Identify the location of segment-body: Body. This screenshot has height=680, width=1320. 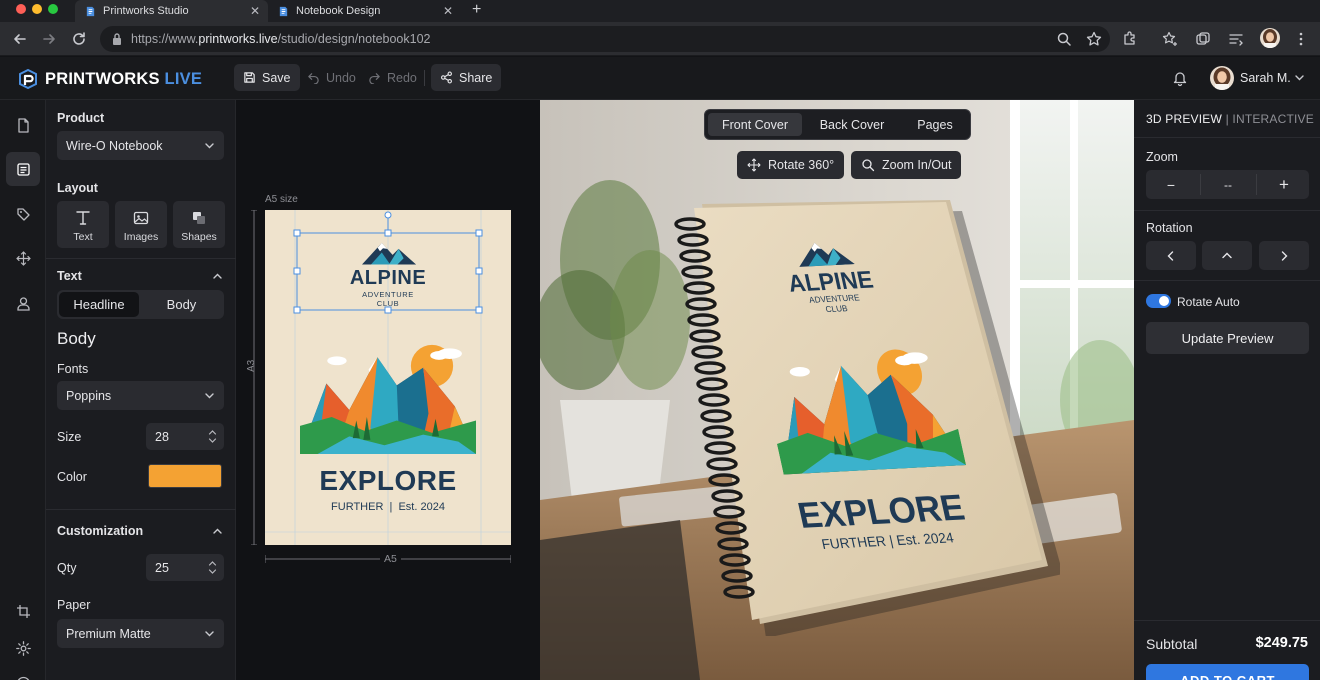
(181, 304).